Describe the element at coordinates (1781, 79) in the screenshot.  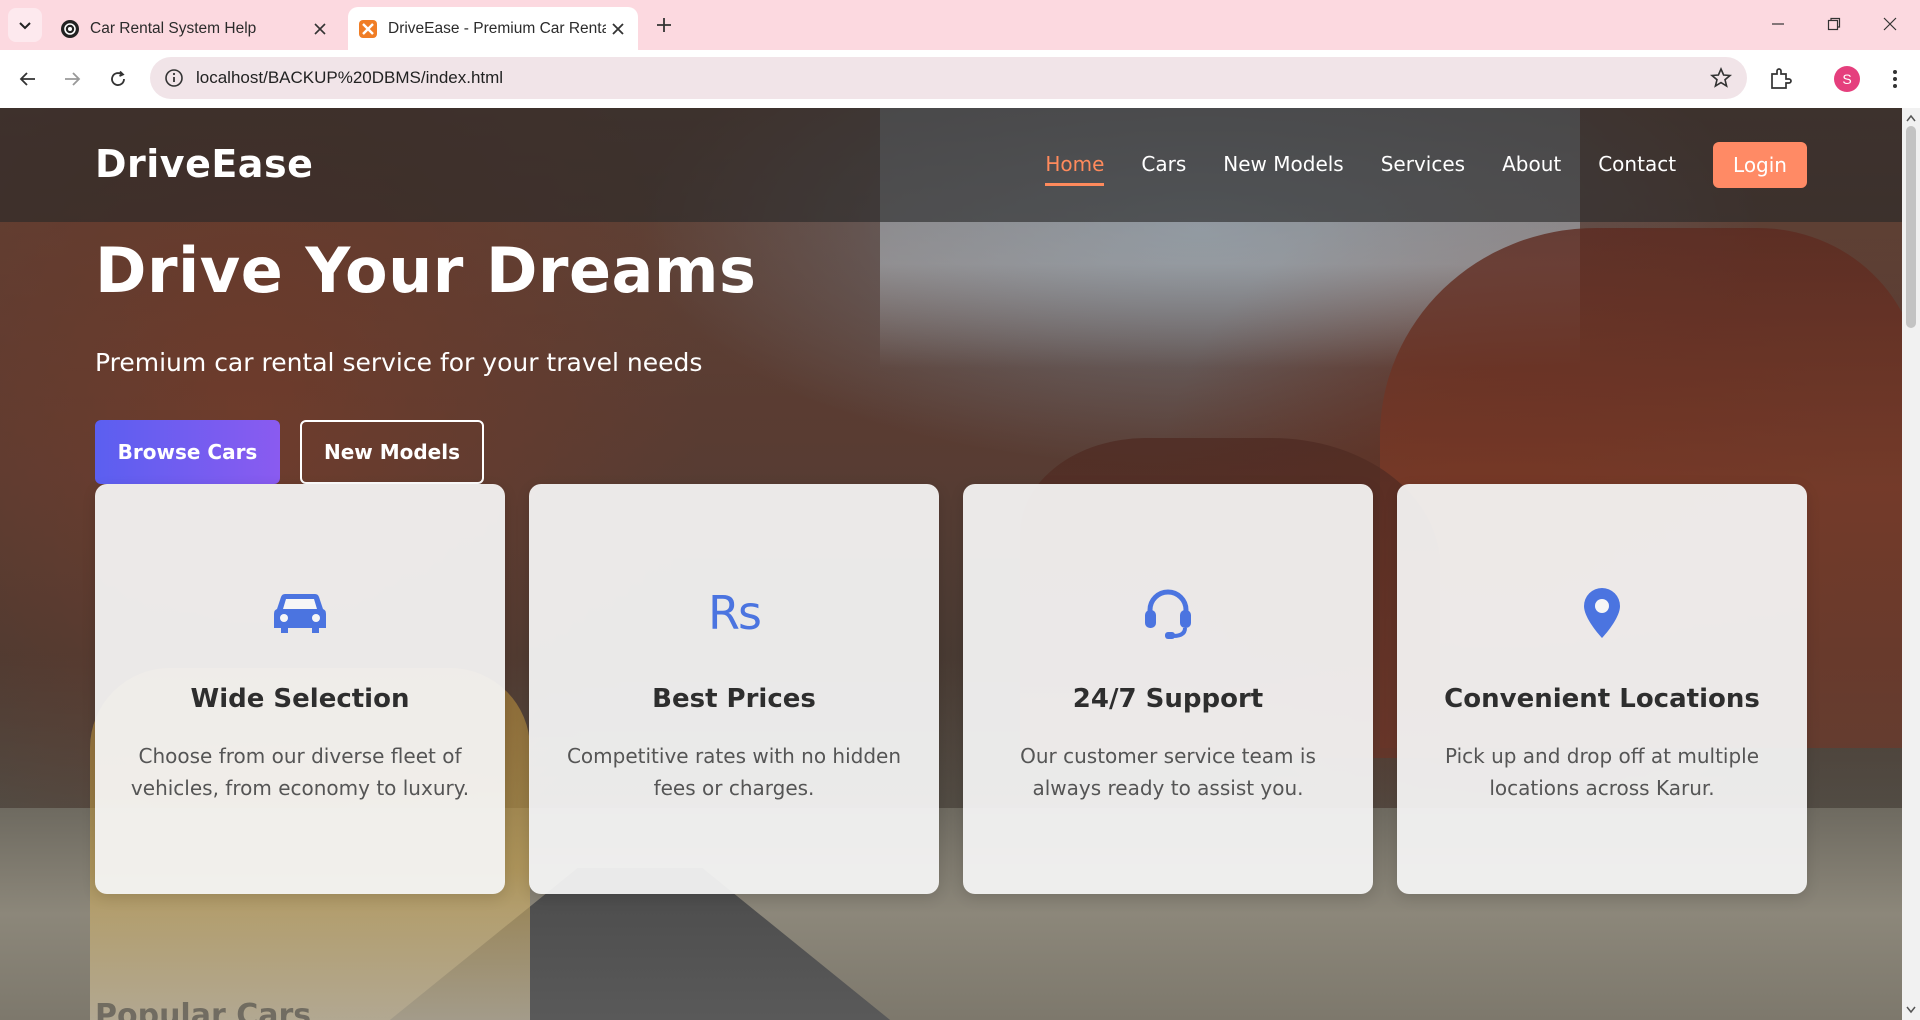
I see `extensions-puzzle-icon` at that location.